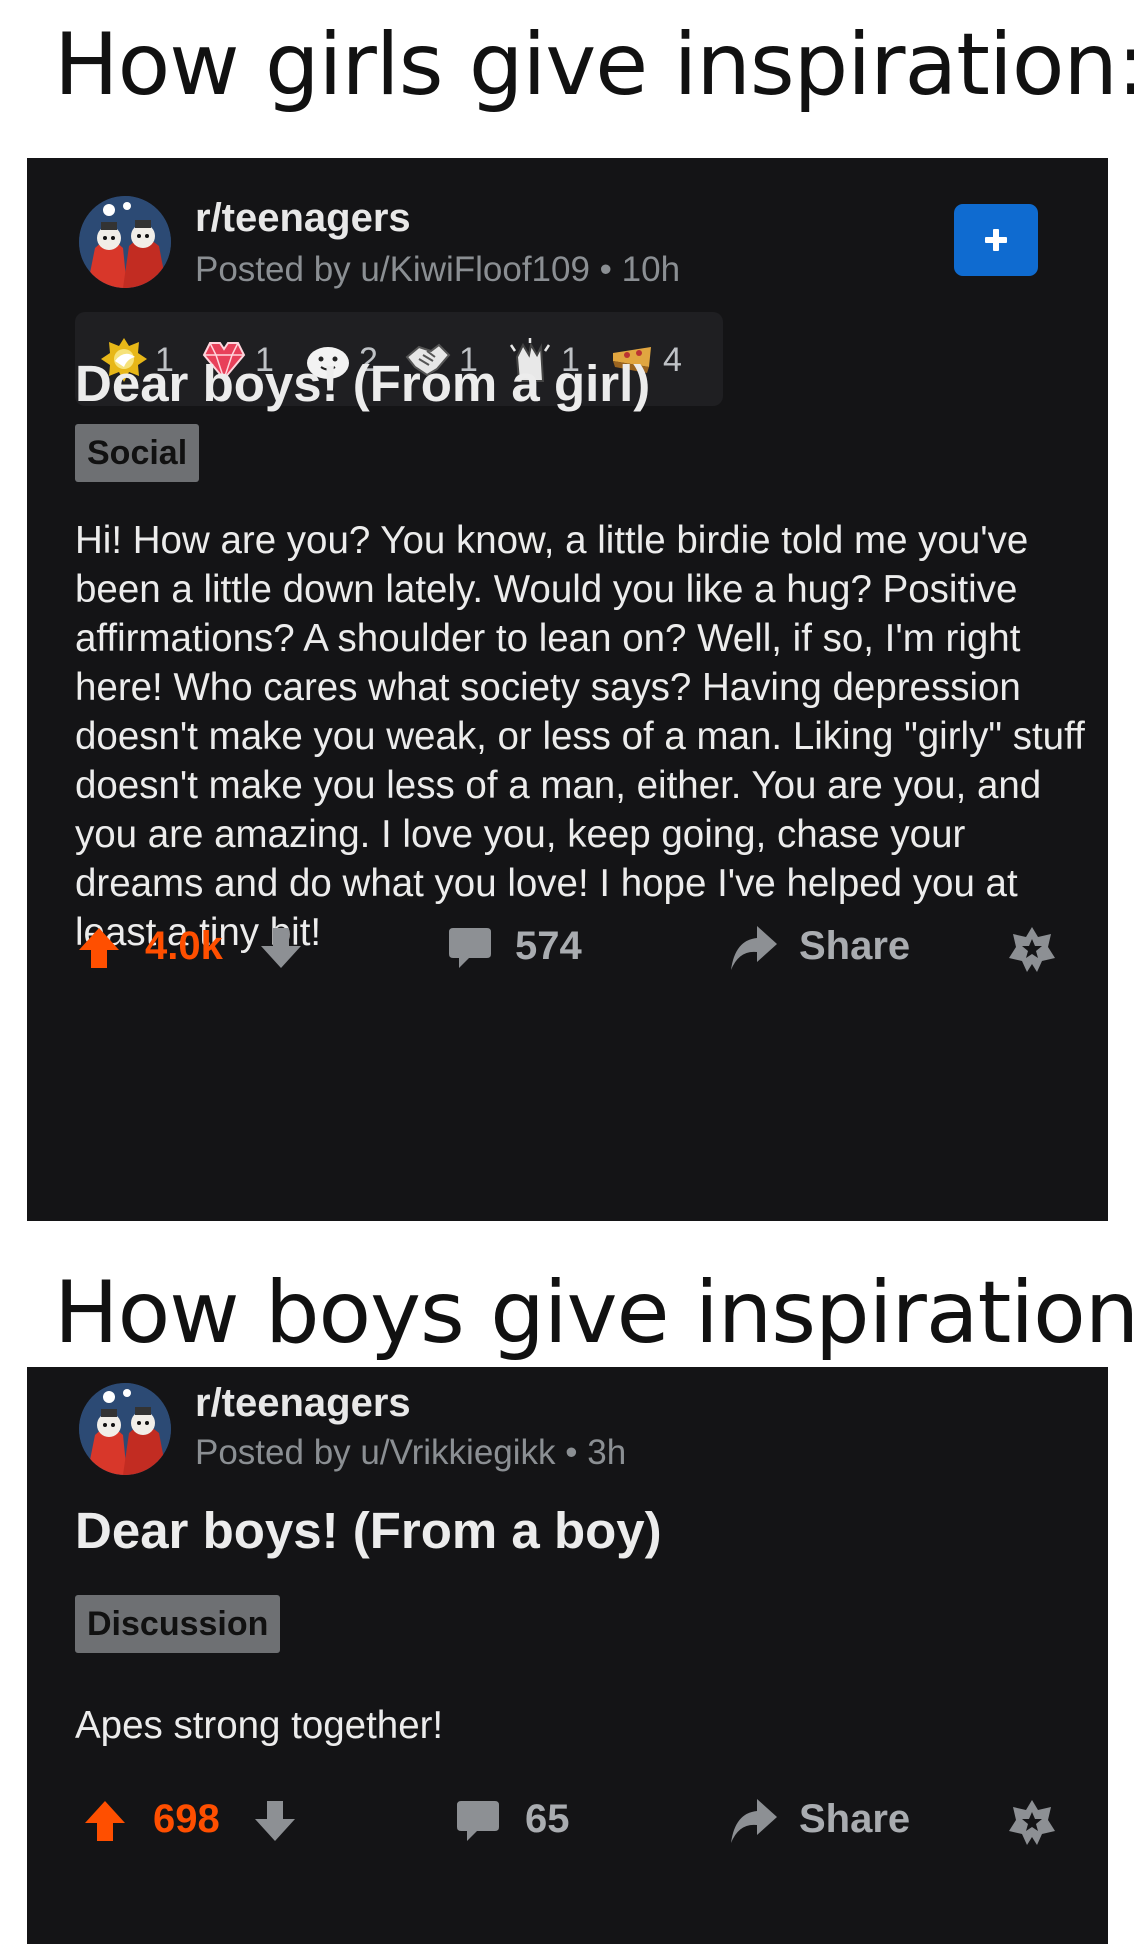 The height and width of the screenshot is (1959, 1134). I want to click on upvote-count: 698, so click(186, 1819).